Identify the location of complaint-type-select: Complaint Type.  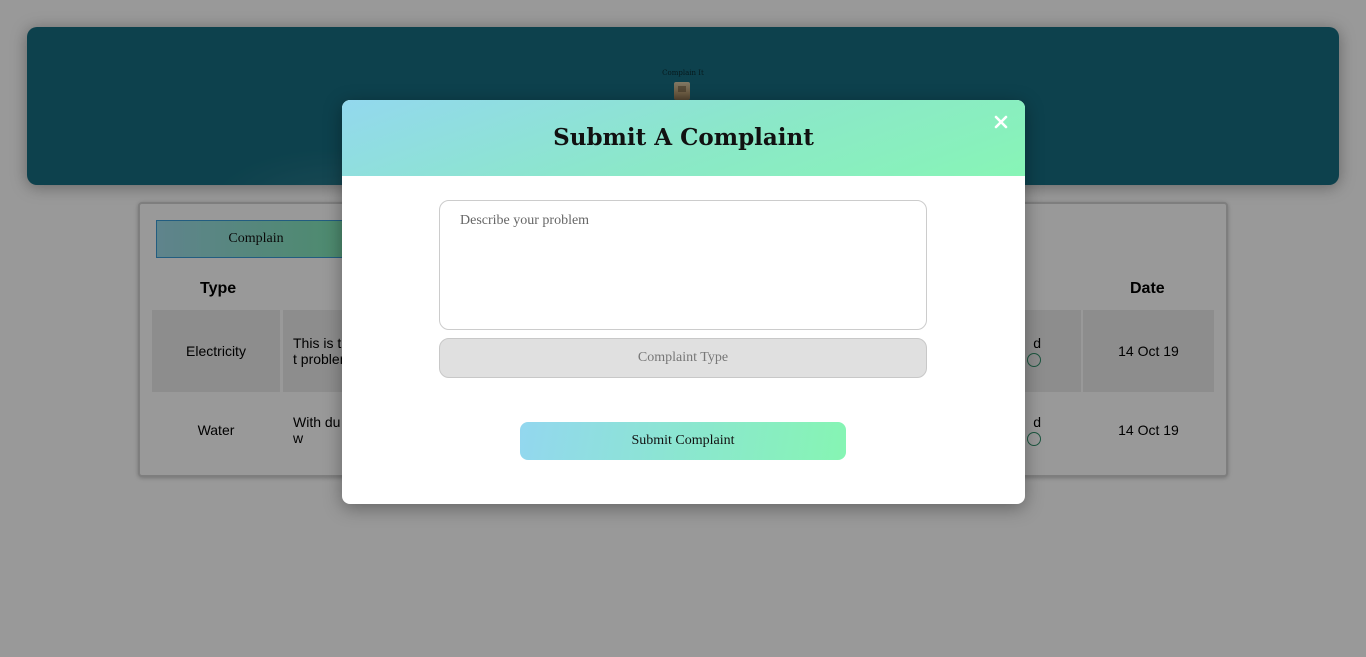
(683, 358).